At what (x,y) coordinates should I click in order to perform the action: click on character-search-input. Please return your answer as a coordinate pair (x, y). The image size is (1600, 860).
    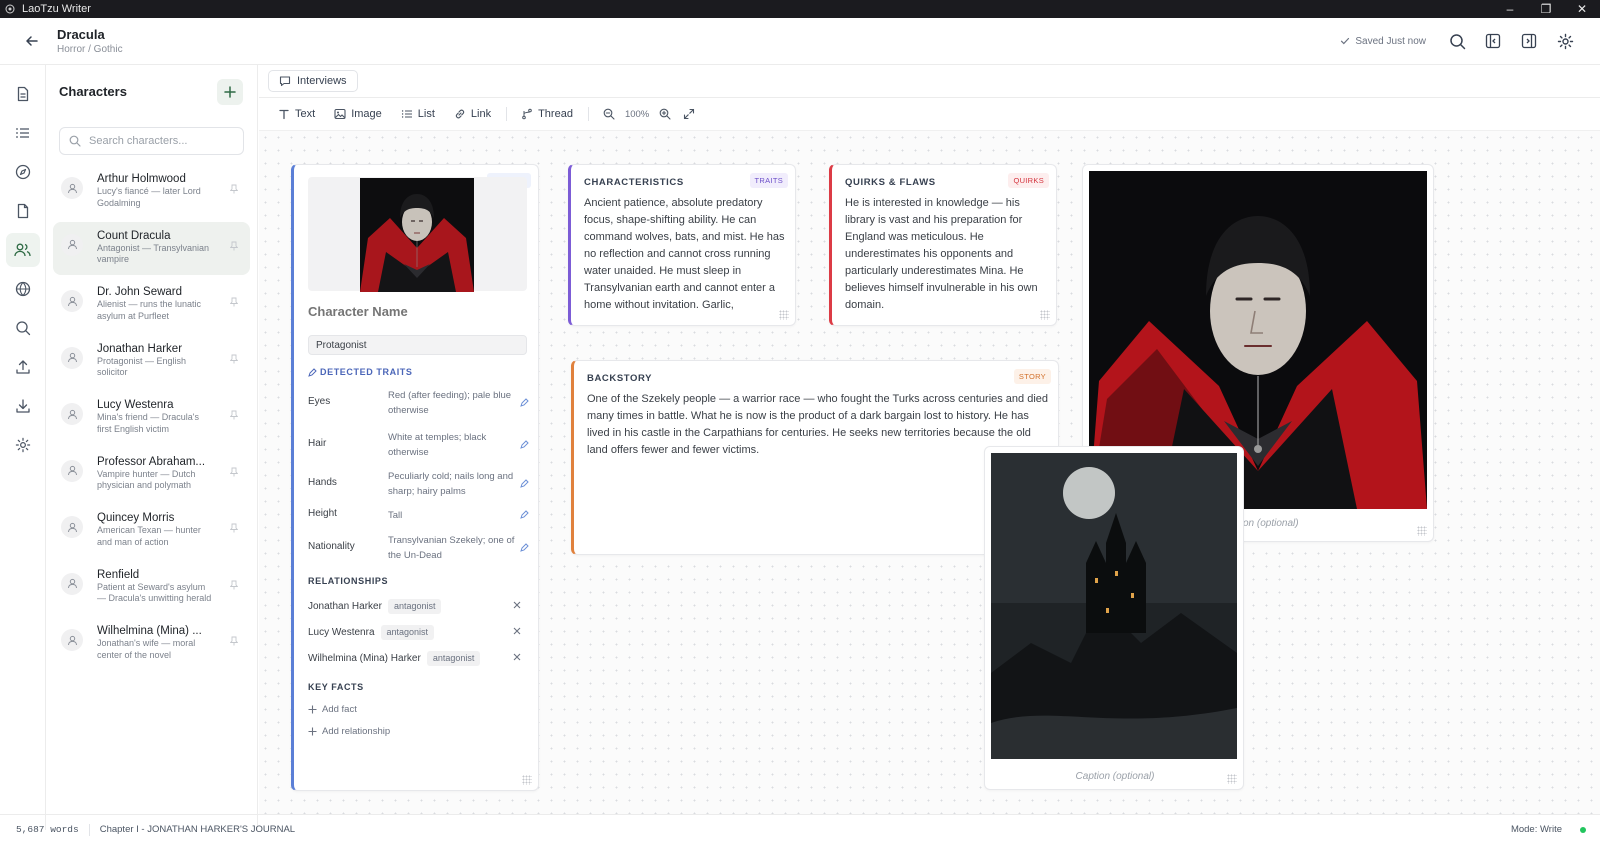
    Looking at the image, I should click on (159, 141).